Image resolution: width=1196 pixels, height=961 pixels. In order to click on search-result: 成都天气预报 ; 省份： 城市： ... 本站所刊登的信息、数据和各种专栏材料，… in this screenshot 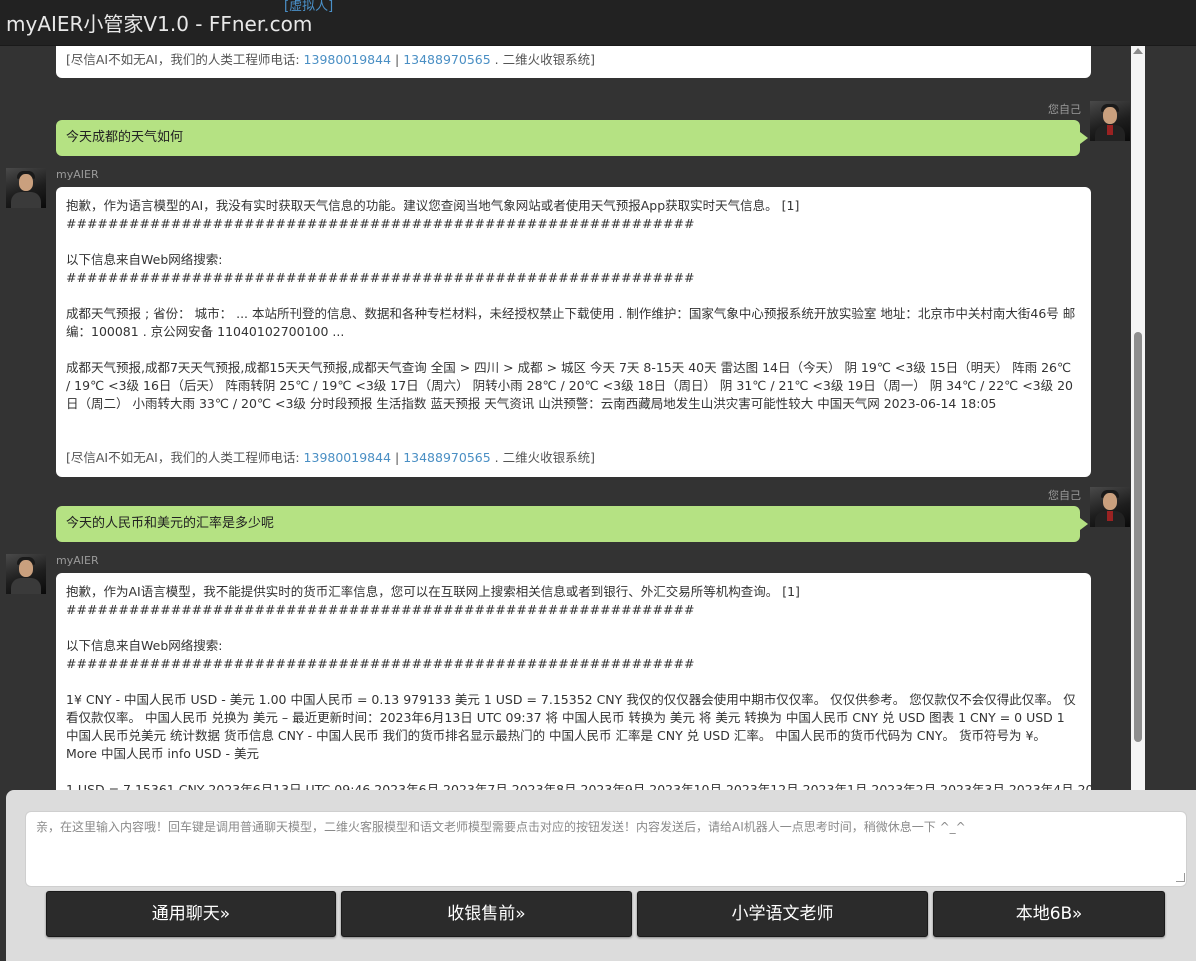, I will do `click(571, 322)`.